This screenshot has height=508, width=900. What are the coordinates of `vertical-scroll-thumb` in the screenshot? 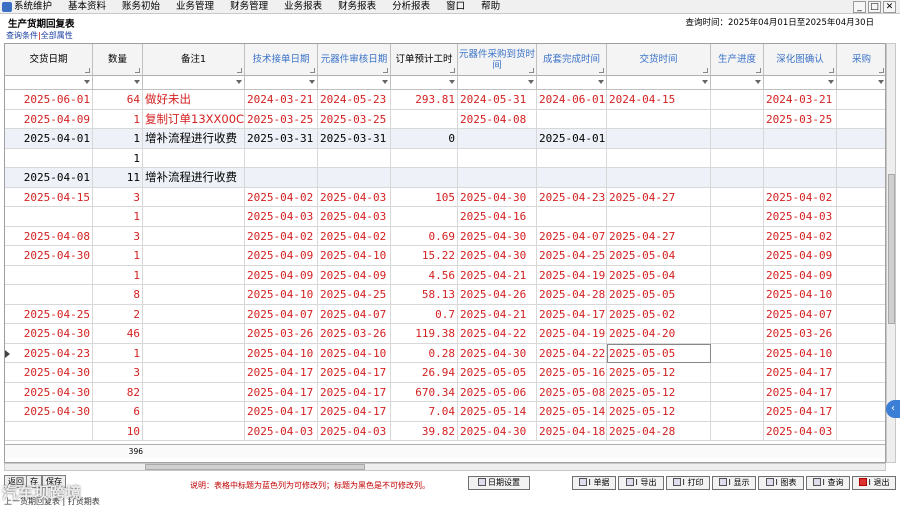 It's located at (891, 249).